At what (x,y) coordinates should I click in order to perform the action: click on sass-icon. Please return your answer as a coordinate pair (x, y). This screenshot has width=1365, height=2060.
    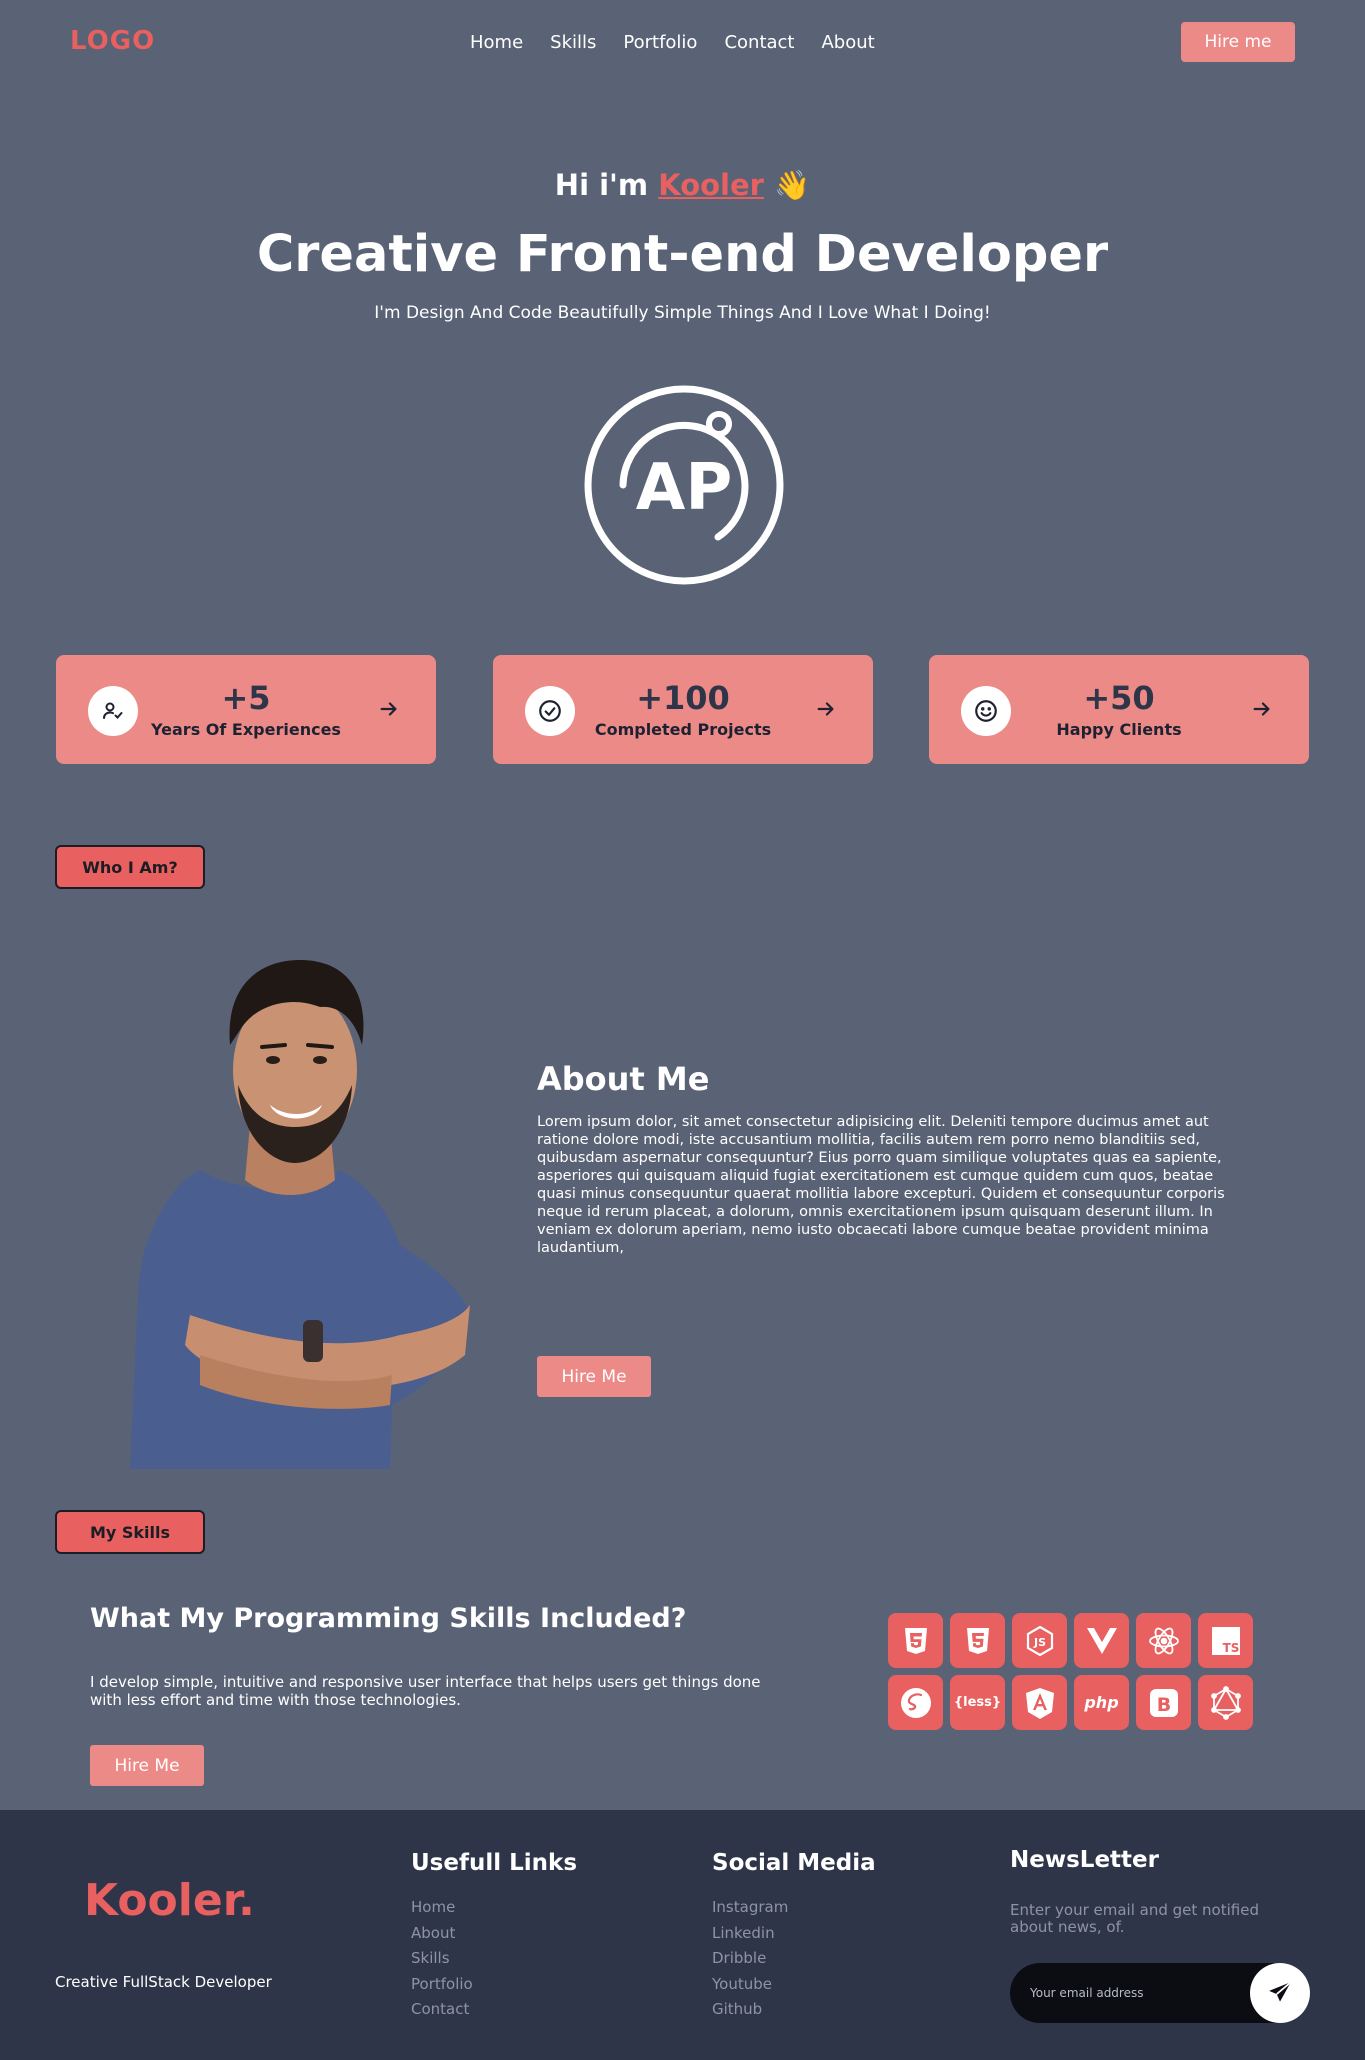
    Looking at the image, I should click on (915, 1702).